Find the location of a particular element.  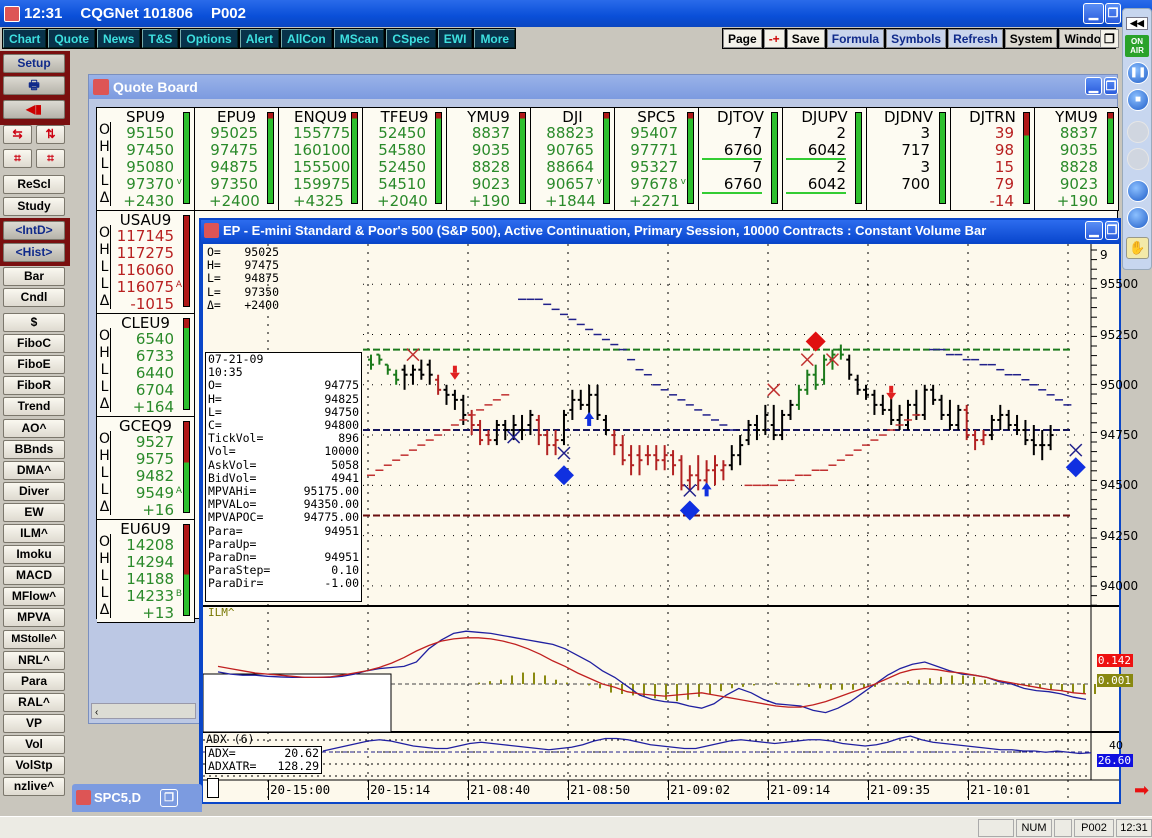

tile-windows-icon: ❐ is located at coordinates (1109, 38).